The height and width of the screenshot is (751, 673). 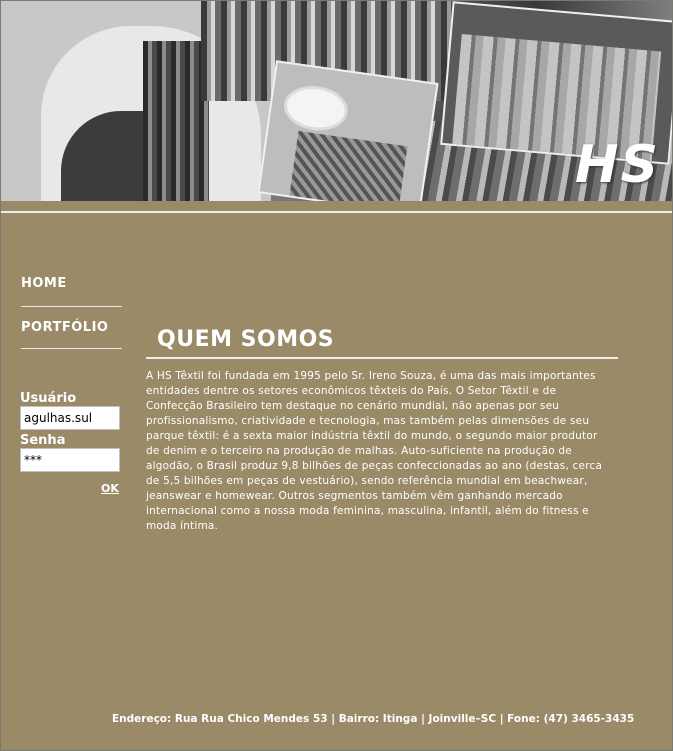 What do you see at coordinates (48, 398) in the screenshot?
I see `user-label: Usuário` at bounding box center [48, 398].